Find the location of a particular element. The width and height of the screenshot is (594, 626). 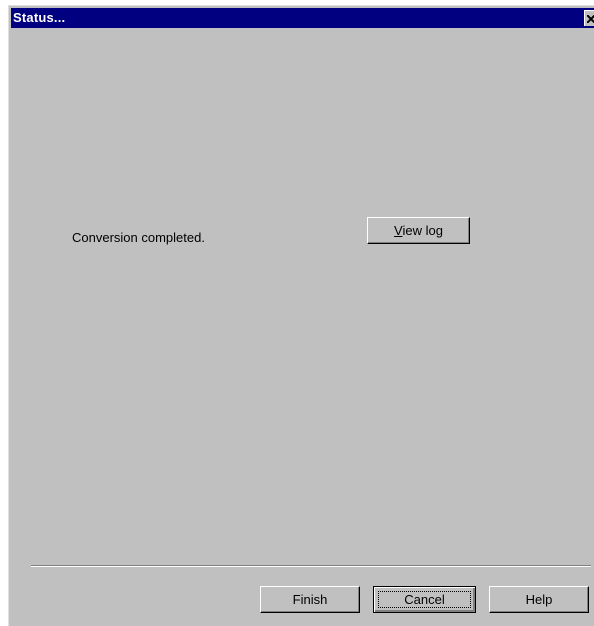

close-button is located at coordinates (589, 18).